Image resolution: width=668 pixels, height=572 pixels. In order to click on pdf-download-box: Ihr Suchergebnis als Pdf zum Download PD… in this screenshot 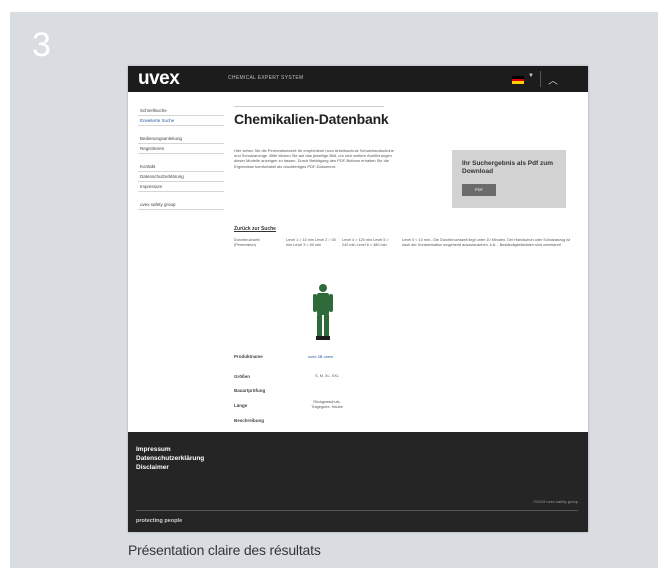, I will do `click(509, 179)`.